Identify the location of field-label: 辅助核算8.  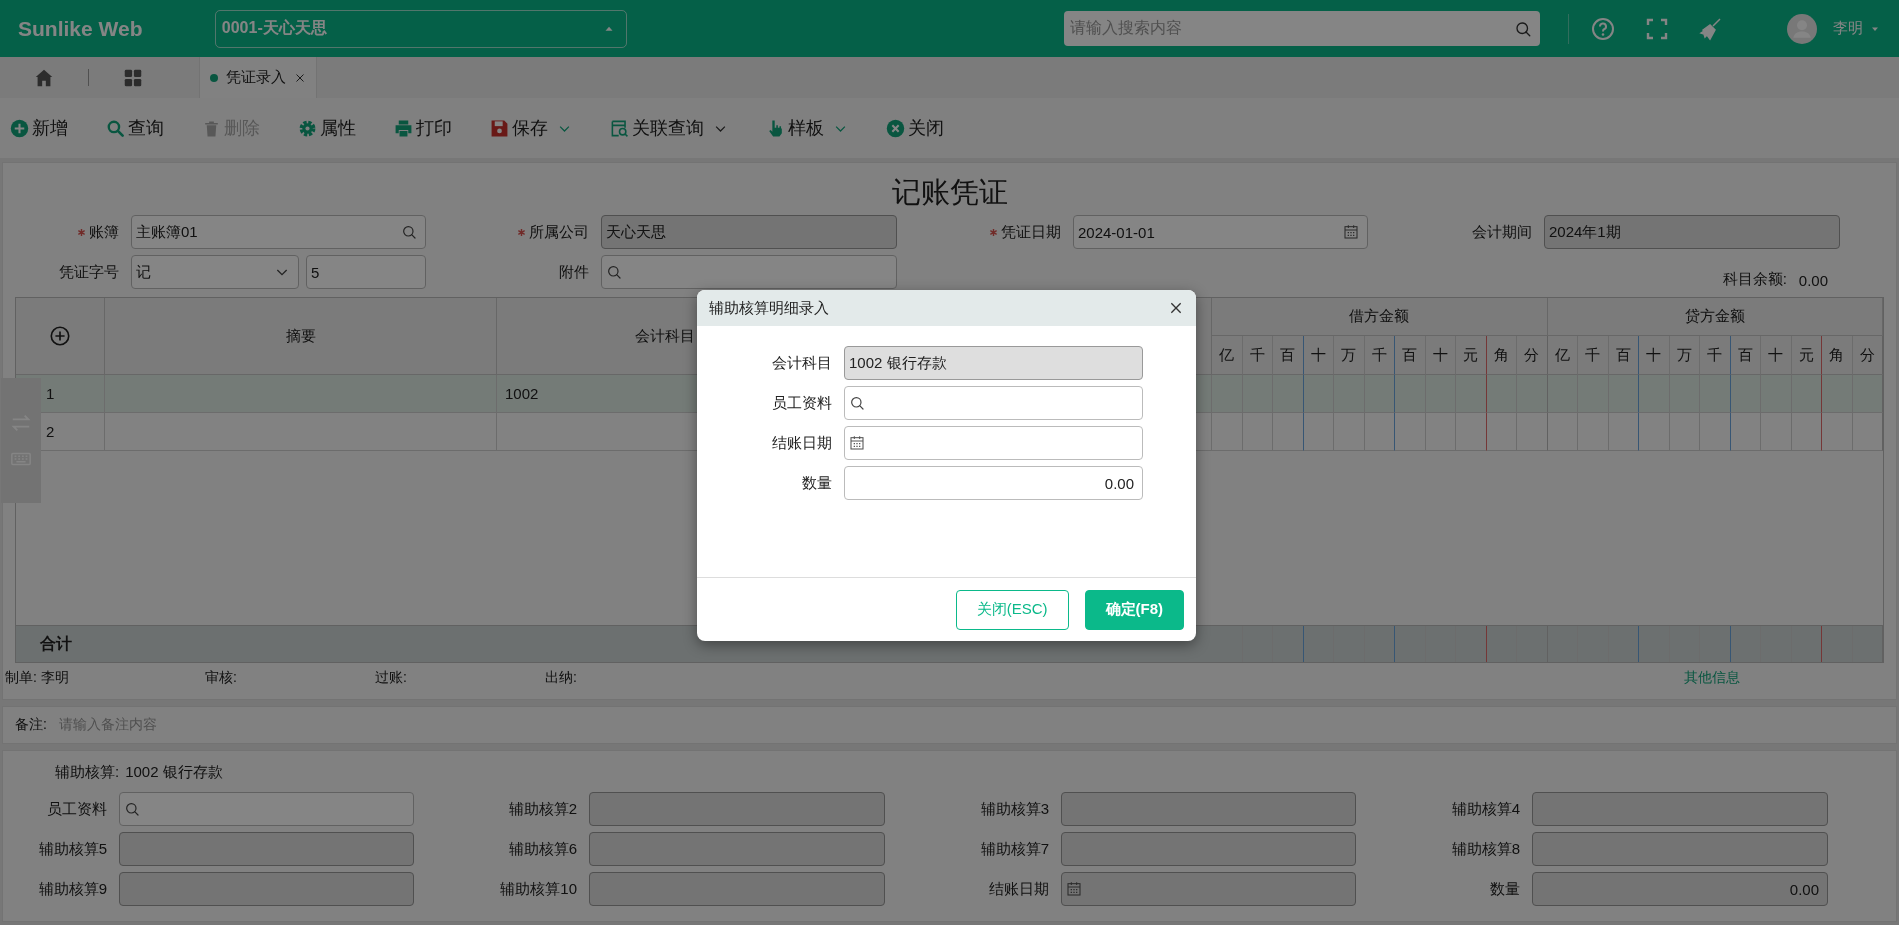
(1485, 849).